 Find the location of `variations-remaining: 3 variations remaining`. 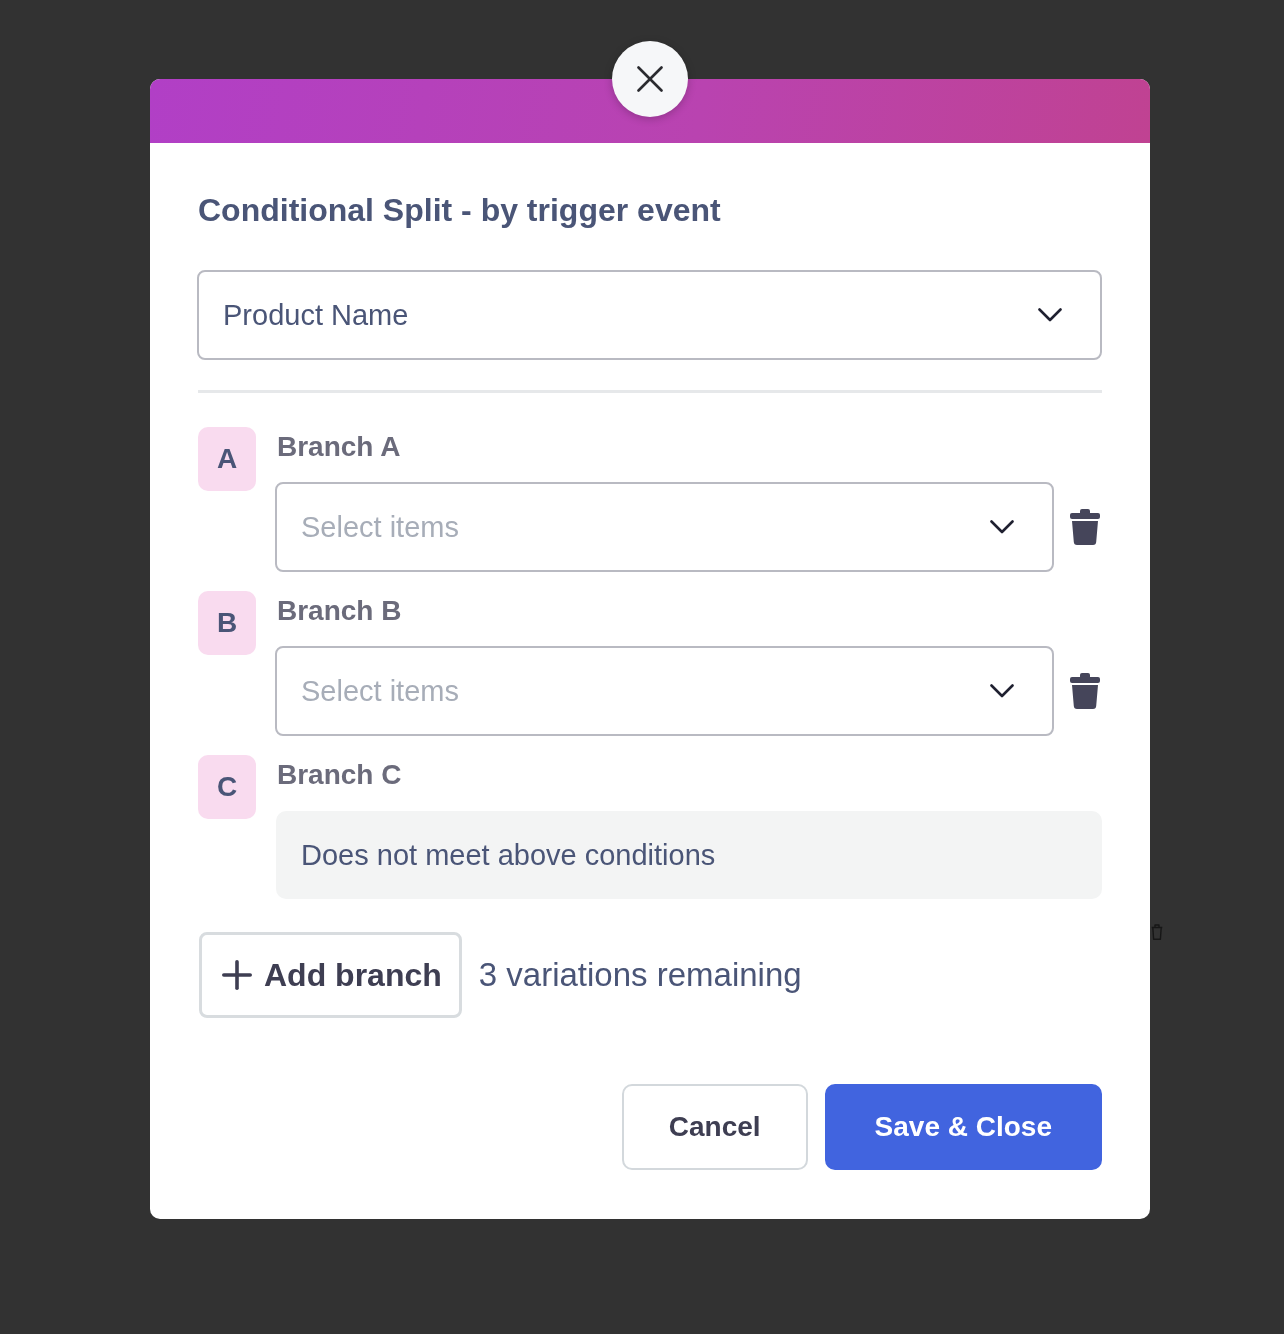

variations-remaining: 3 variations remaining is located at coordinates (640, 975).